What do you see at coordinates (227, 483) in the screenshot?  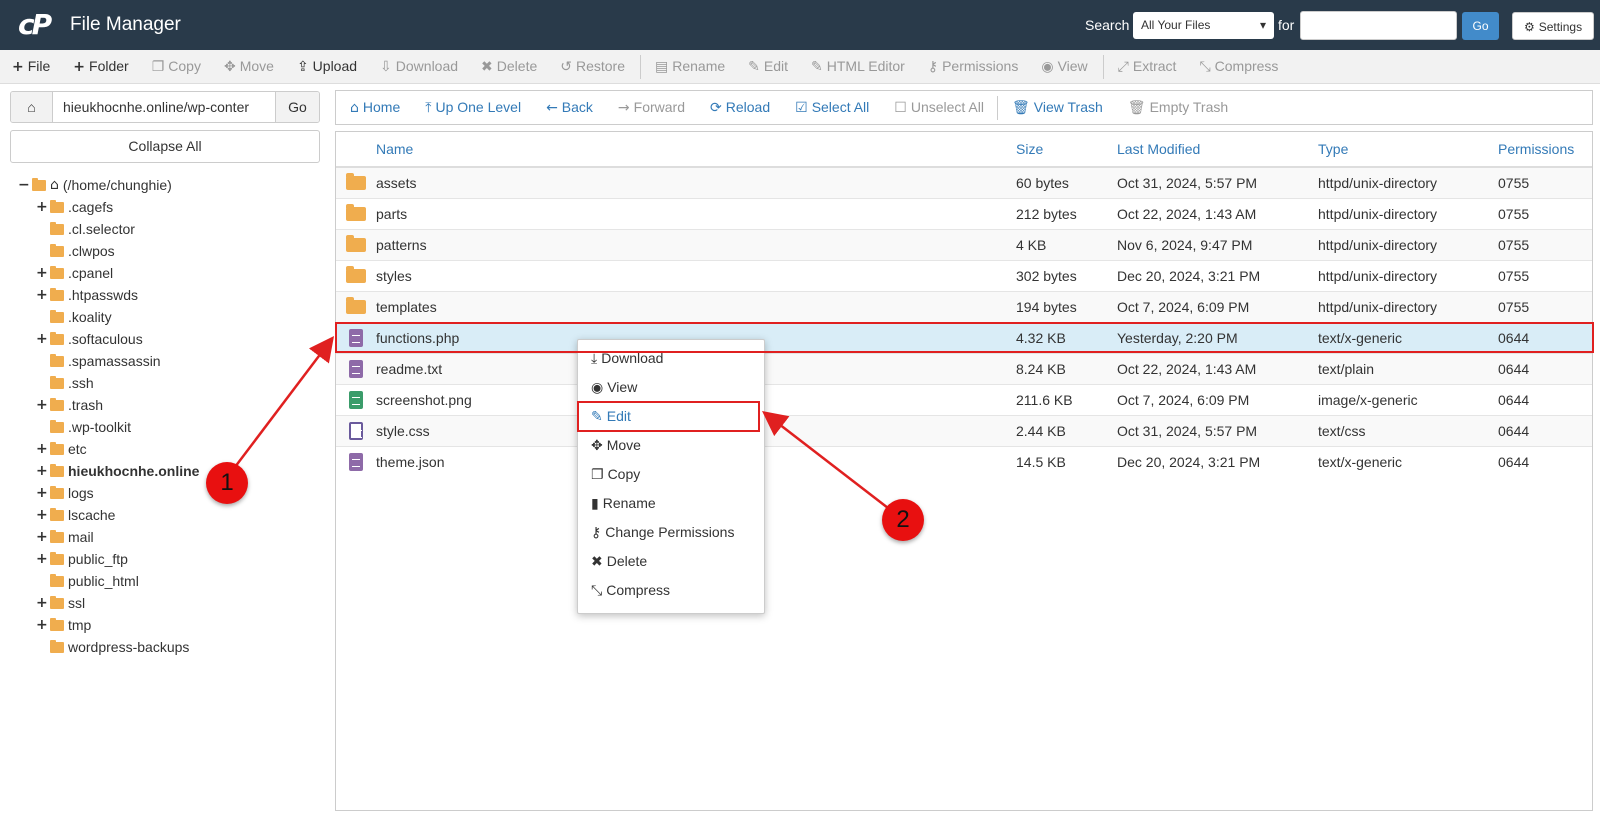 I see `step-marker-1: 1` at bounding box center [227, 483].